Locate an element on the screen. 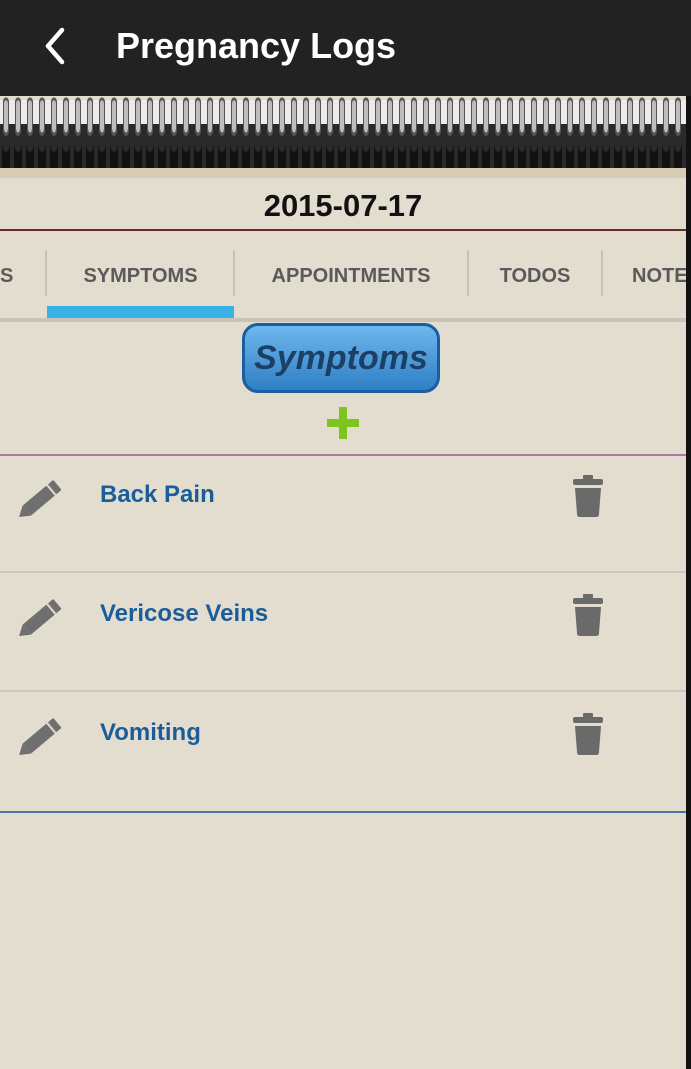 The height and width of the screenshot is (1069, 691). plus-icon is located at coordinates (343, 423).